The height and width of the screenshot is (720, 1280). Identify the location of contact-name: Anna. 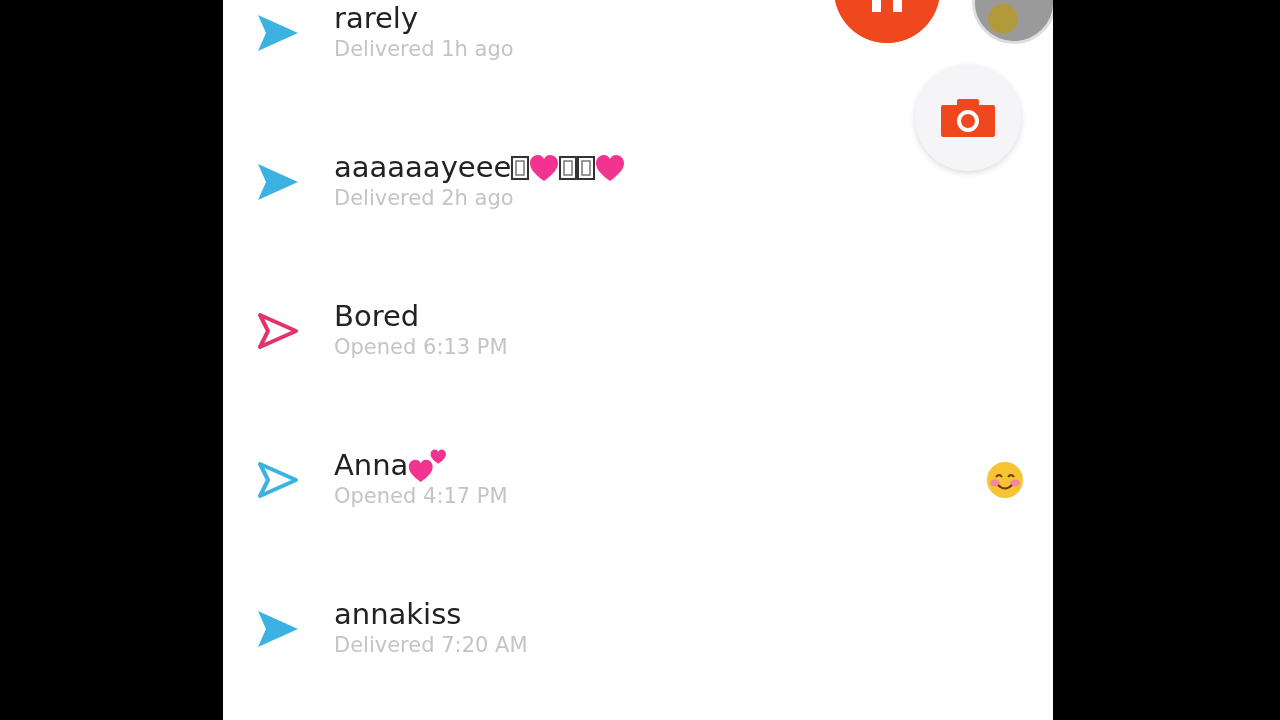
(371, 466).